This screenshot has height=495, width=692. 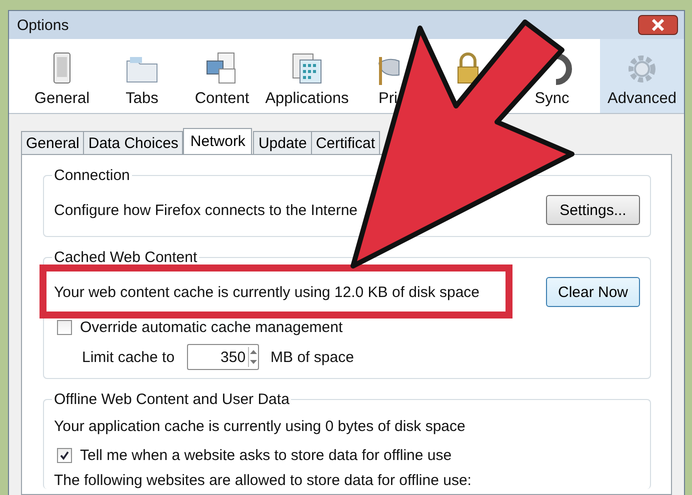 What do you see at coordinates (282, 142) in the screenshot?
I see `tab: Update` at bounding box center [282, 142].